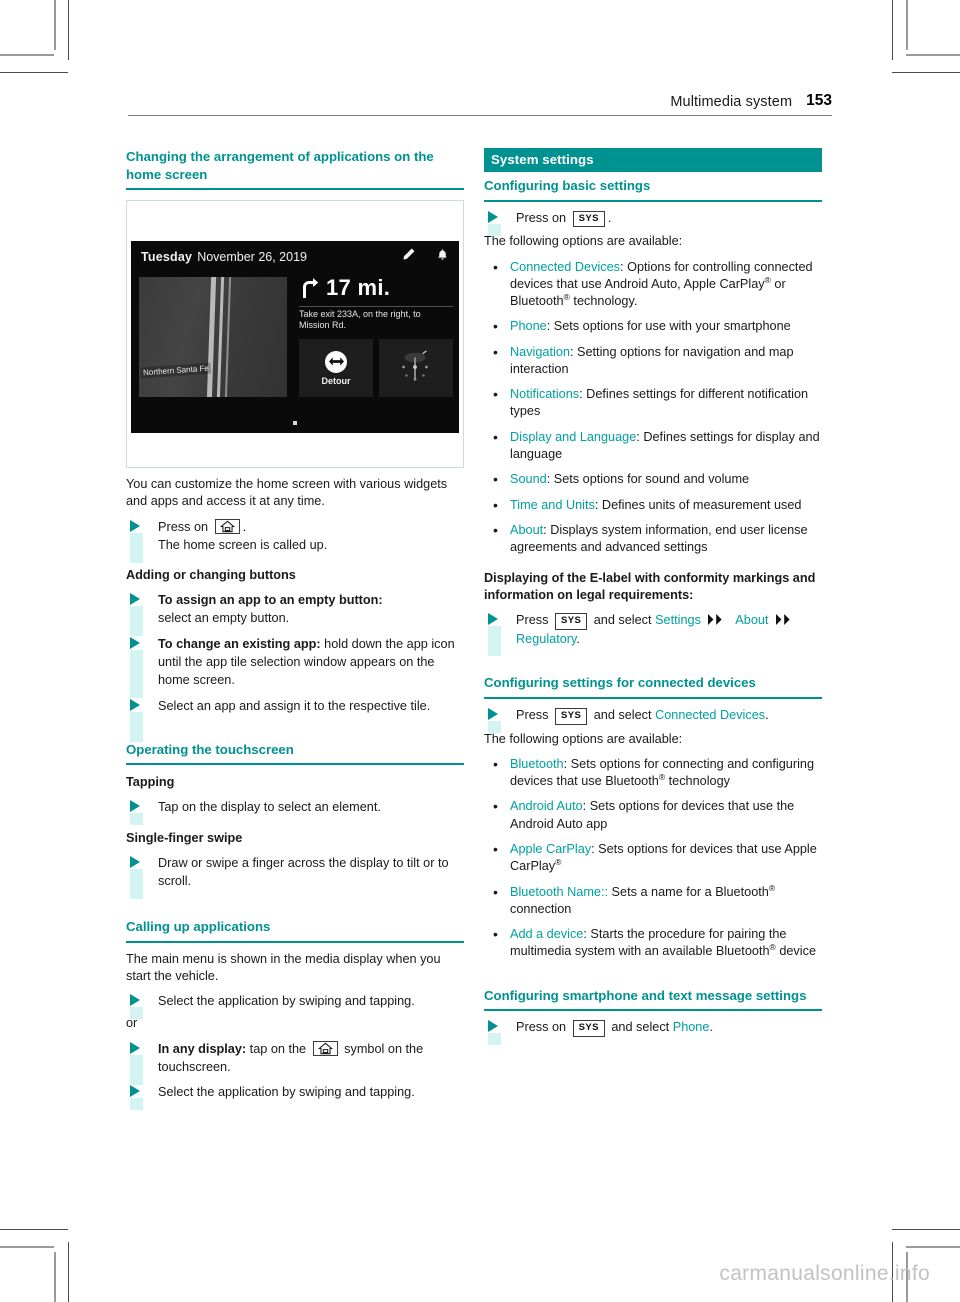 The height and width of the screenshot is (1302, 960). What do you see at coordinates (573, 437) in the screenshot?
I see `menu-item-display-and-language: Display and Language` at bounding box center [573, 437].